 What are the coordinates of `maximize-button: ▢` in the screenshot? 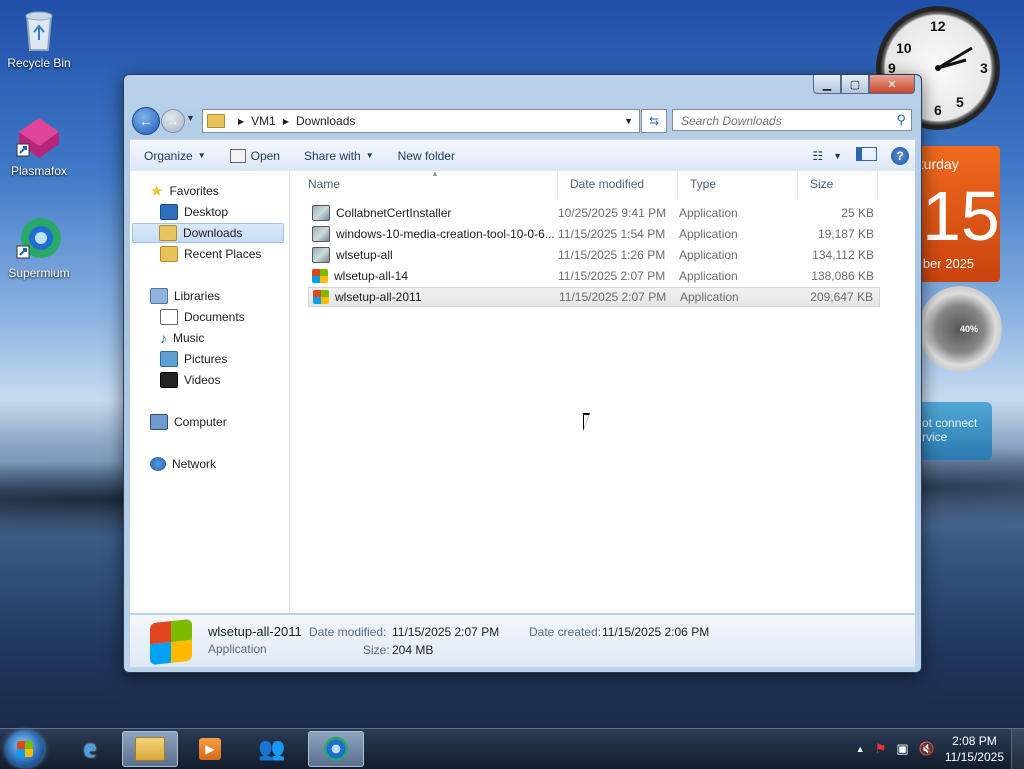 It's located at (855, 84).